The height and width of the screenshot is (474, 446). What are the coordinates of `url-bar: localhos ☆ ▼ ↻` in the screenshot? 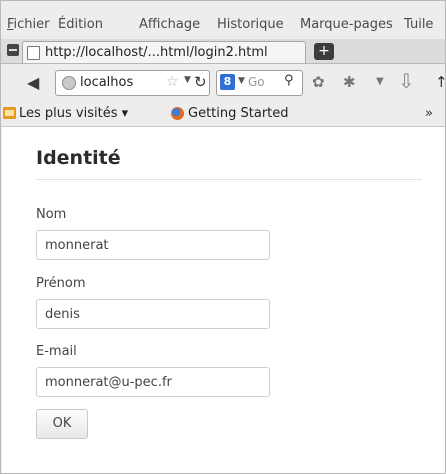 It's located at (132, 83).